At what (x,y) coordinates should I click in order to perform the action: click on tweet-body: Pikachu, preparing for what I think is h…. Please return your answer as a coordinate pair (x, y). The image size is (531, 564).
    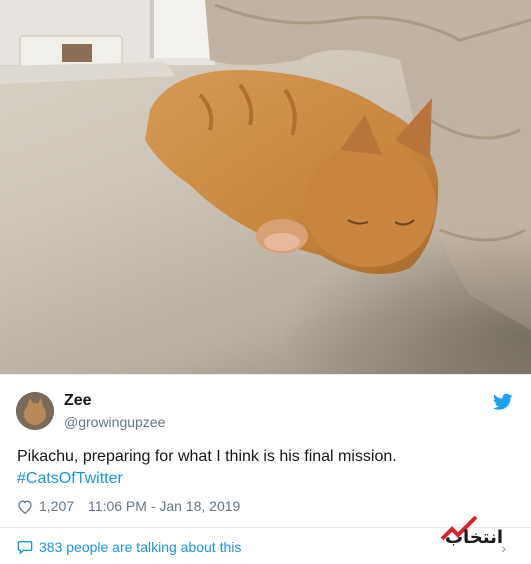
    Looking at the image, I should click on (207, 456).